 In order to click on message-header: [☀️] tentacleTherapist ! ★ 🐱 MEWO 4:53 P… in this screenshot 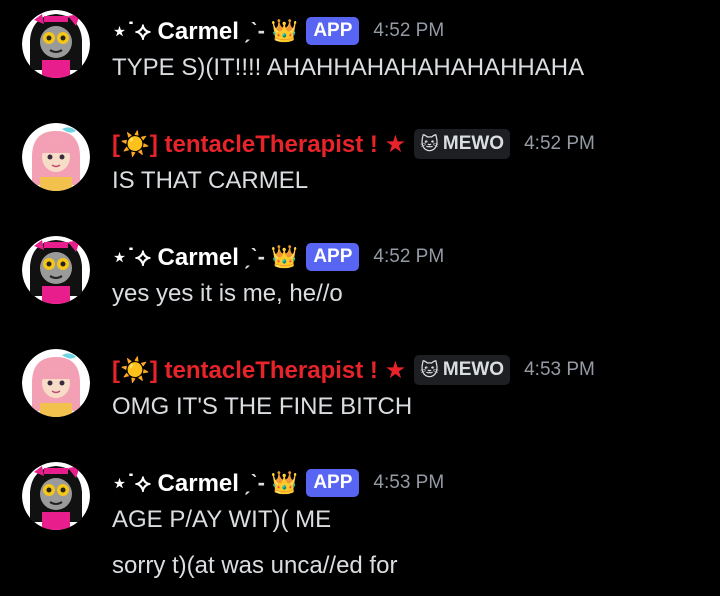, I will do `click(353, 370)`.